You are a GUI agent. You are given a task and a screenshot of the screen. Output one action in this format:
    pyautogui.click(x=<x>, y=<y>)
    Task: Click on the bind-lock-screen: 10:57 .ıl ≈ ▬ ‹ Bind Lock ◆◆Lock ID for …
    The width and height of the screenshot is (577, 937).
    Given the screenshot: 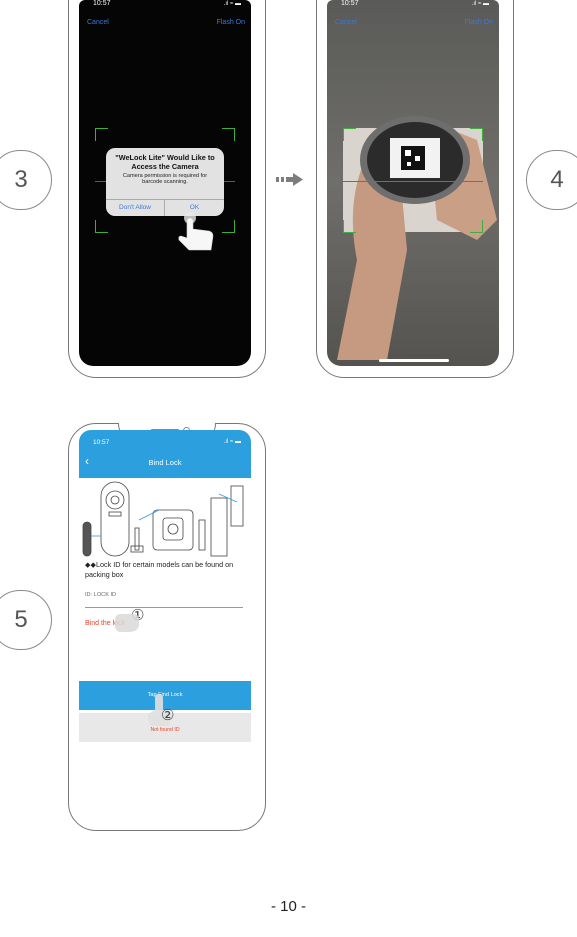 What is the action you would take?
    pyautogui.click(x=165, y=625)
    